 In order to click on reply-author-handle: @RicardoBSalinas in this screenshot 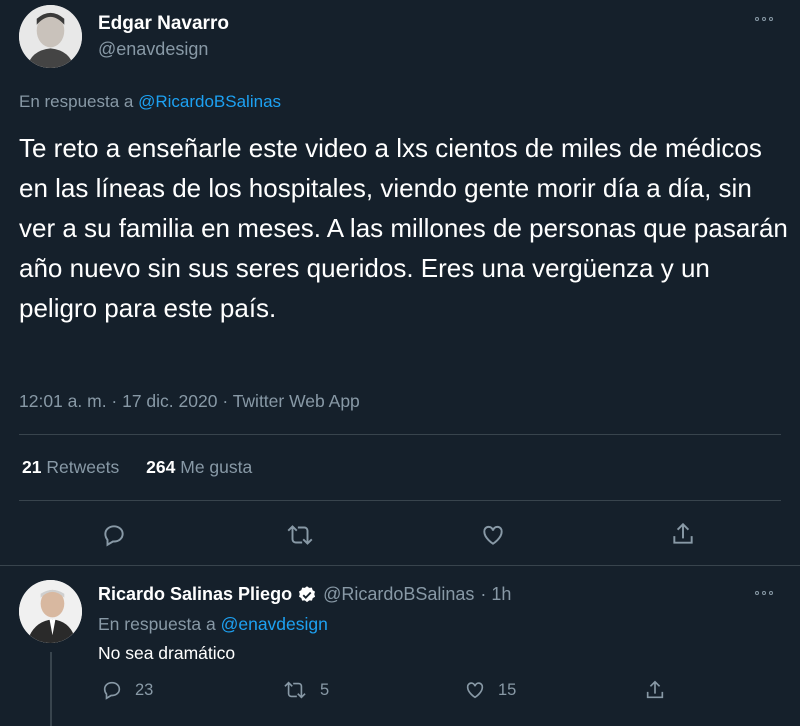, I will do `click(398, 594)`.